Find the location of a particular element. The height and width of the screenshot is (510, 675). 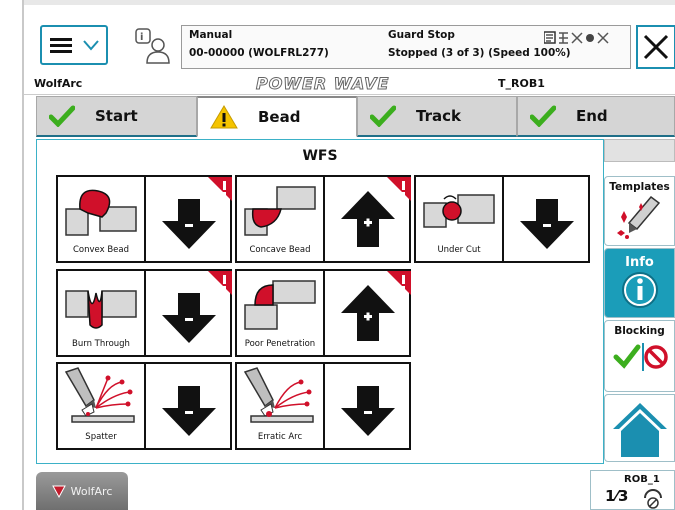

spatter-decrease-button is located at coordinates (188, 406).